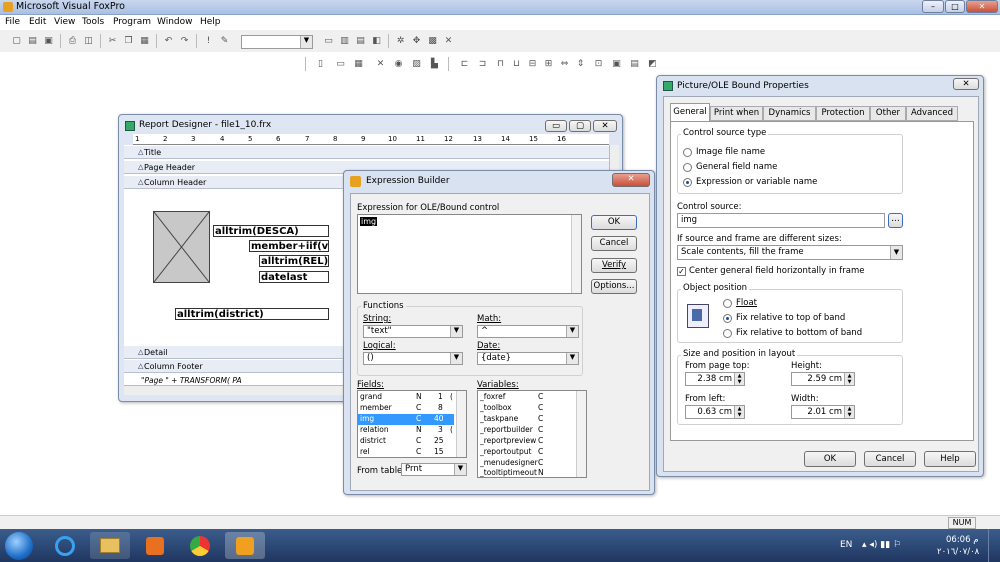 This screenshot has width=1000, height=562. Describe the element at coordinates (500, 64) in the screenshot. I see `align-top-icon: ⊓` at that location.